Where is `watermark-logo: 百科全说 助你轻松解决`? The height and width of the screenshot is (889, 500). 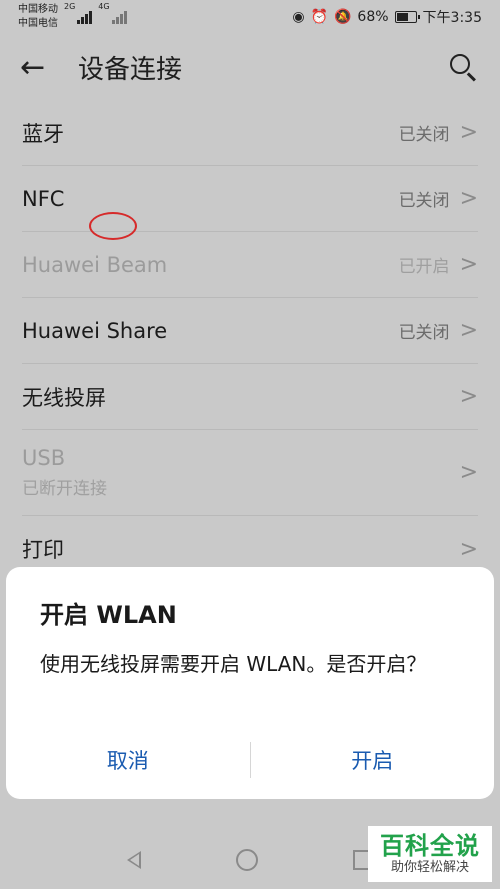
watermark-logo: 百科全说 助你轻松解决 is located at coordinates (430, 854).